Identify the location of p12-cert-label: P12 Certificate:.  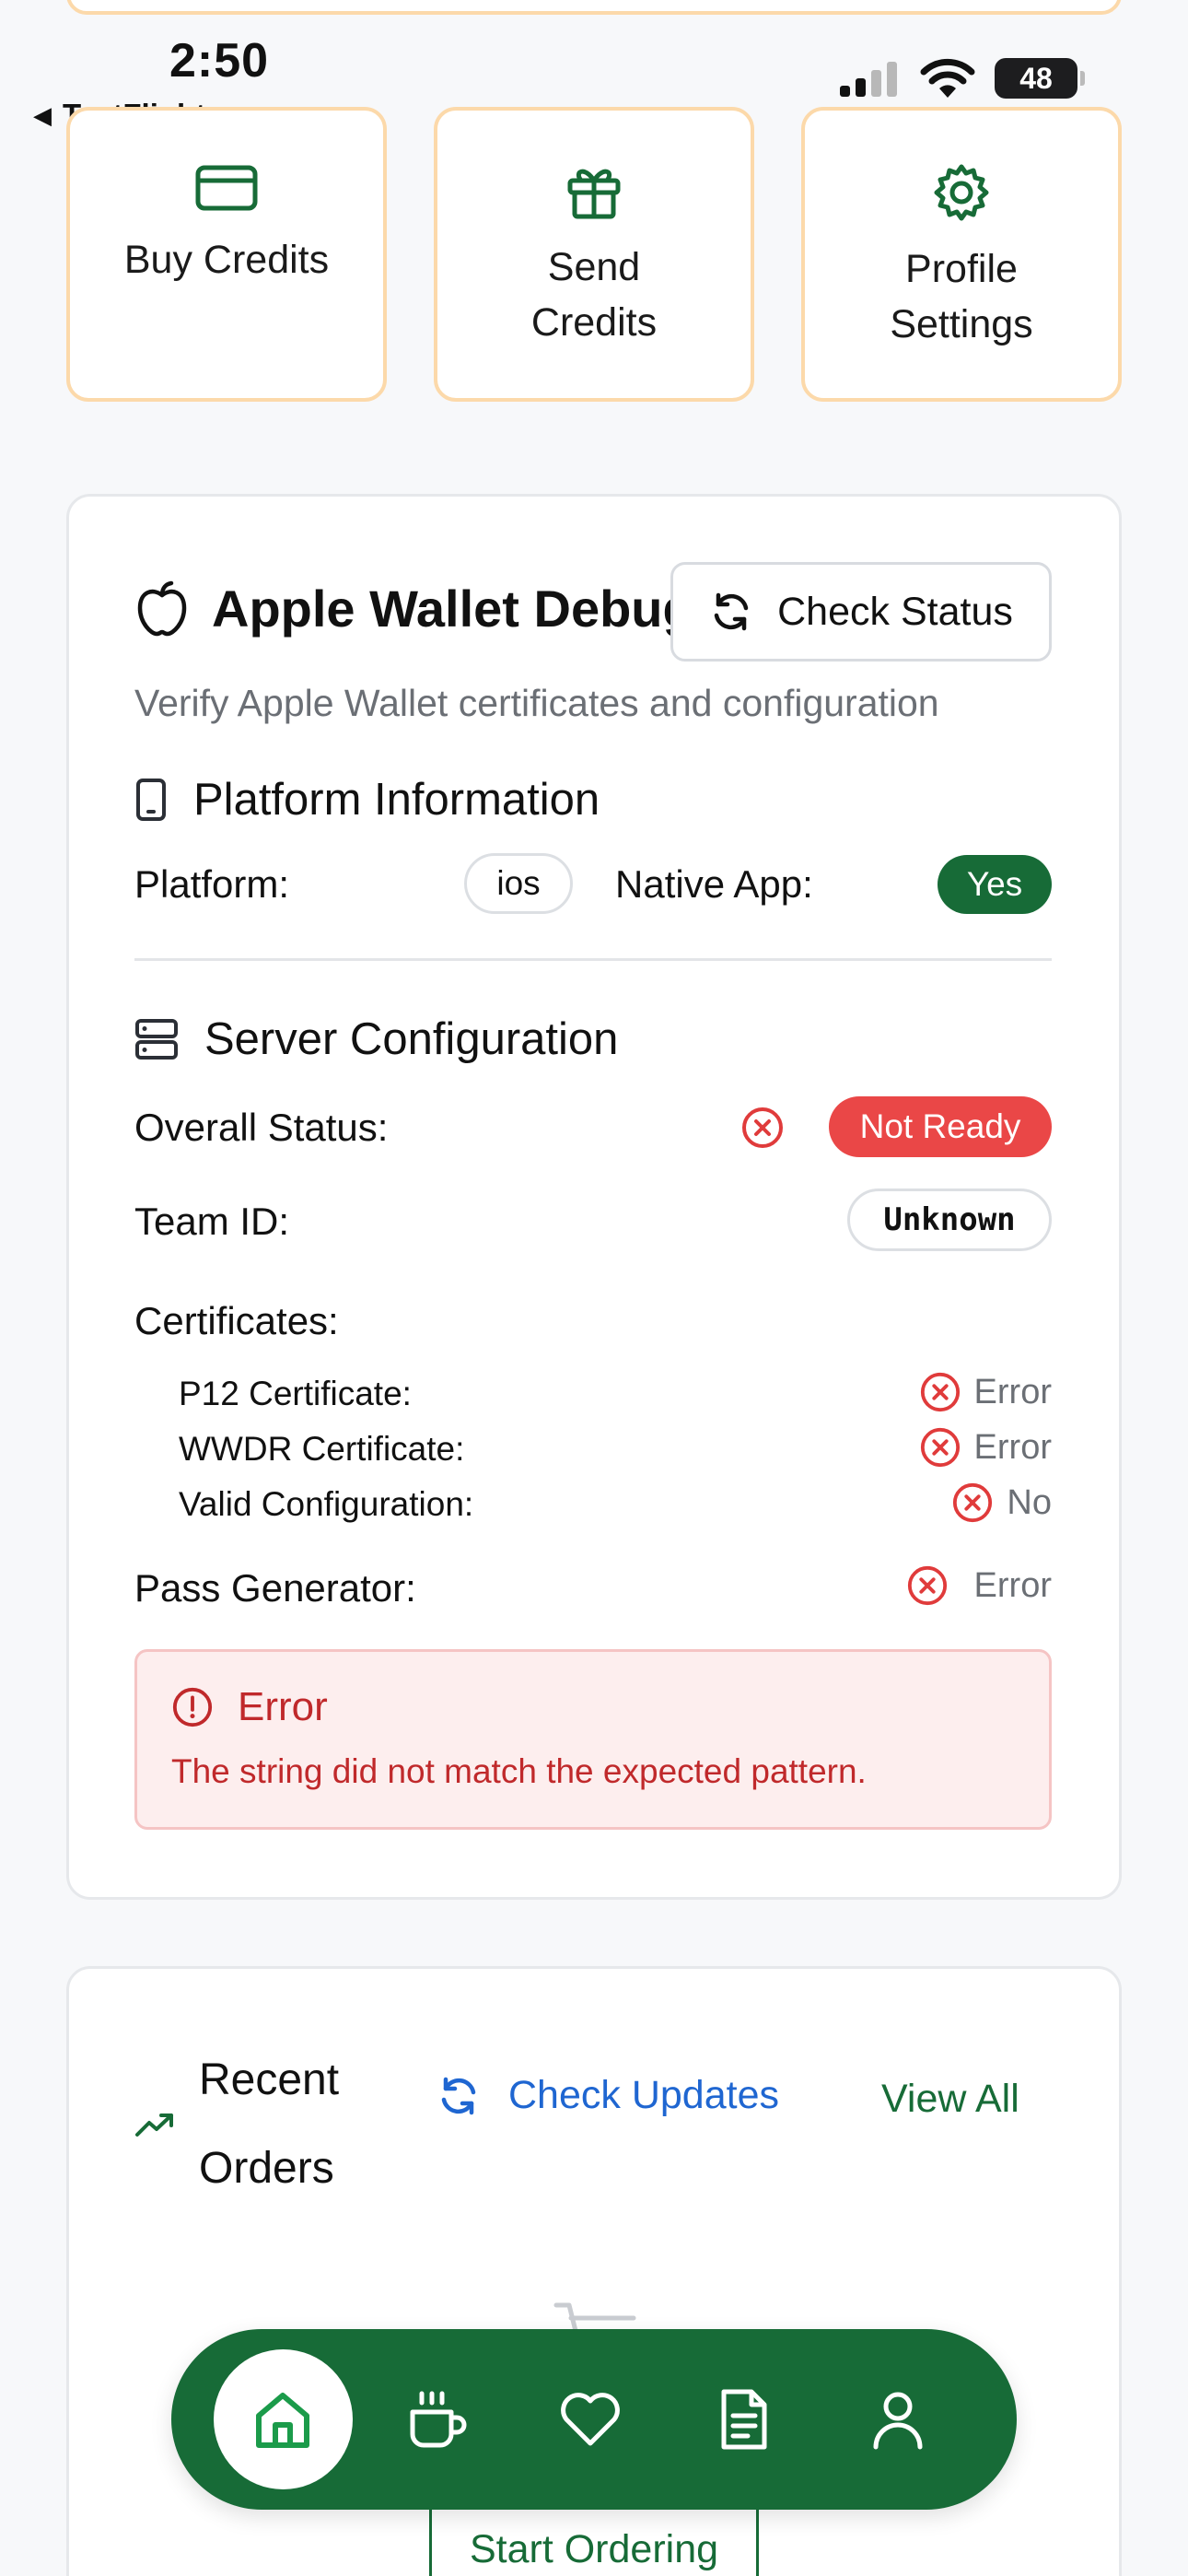
(295, 1393).